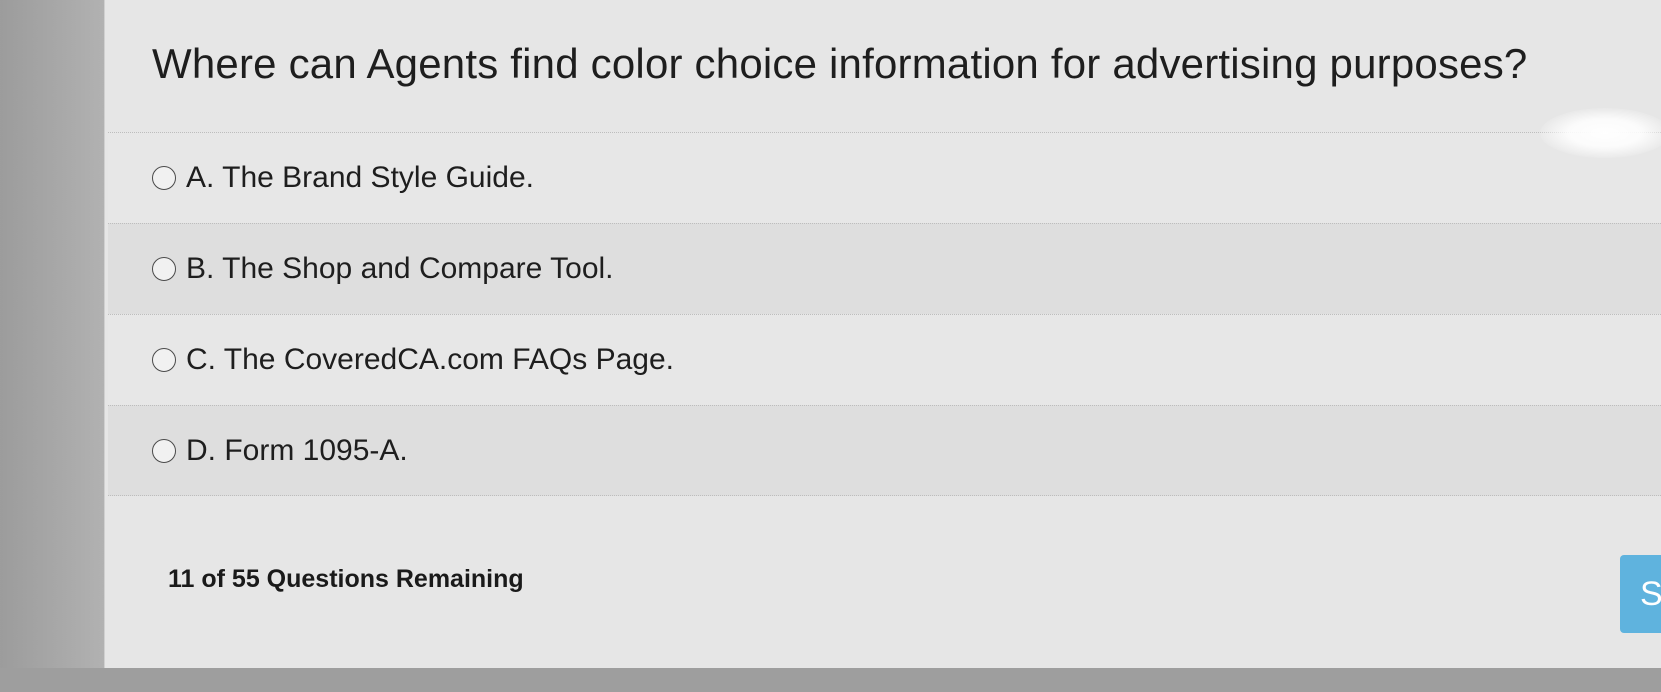 This screenshot has height=692, width=1661. What do you see at coordinates (430, 359) in the screenshot?
I see `option-c-label: C. The CoveredCA.com FAQs Page.` at bounding box center [430, 359].